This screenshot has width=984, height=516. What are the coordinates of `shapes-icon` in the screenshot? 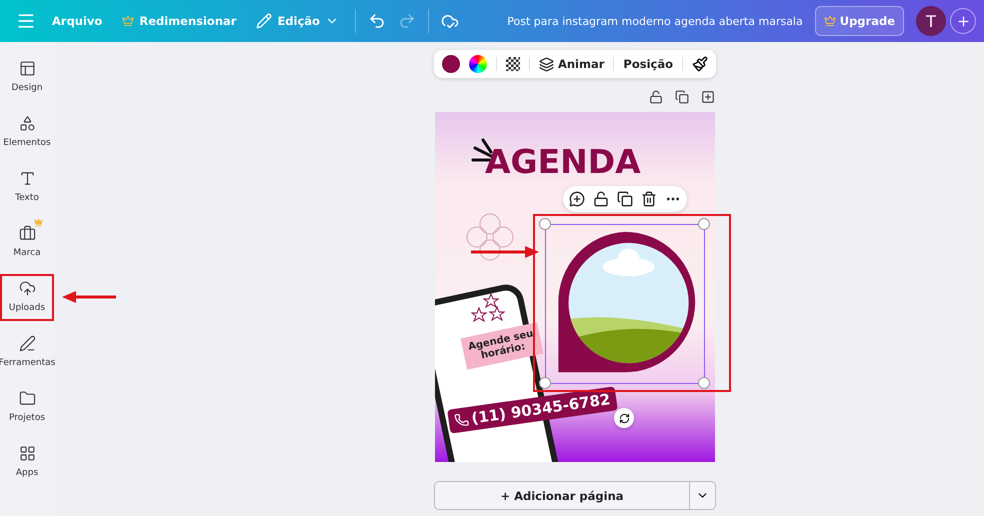 It's located at (27, 123).